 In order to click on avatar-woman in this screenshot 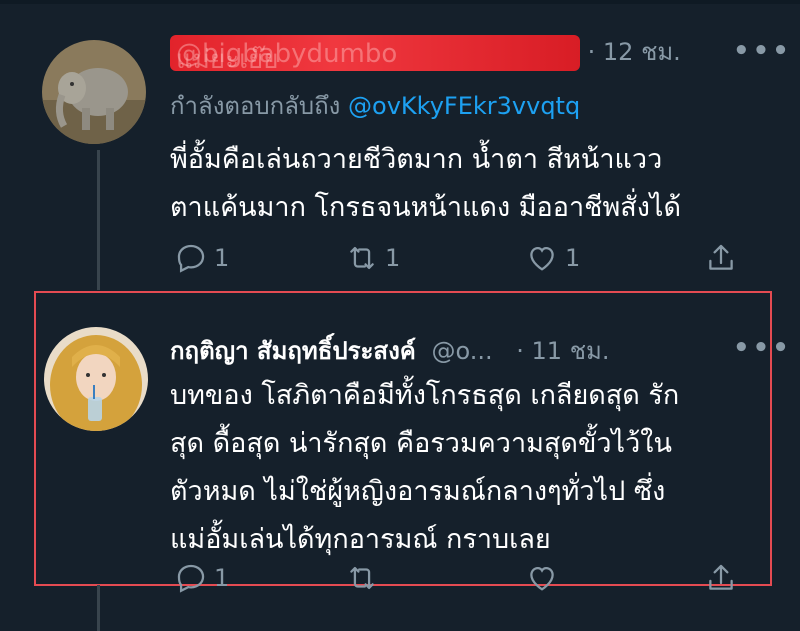, I will do `click(96, 379)`.